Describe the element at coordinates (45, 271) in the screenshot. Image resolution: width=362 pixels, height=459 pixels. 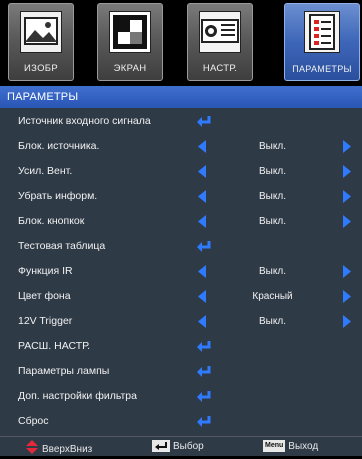
I see `menu-item-label: Функция IR` at that location.